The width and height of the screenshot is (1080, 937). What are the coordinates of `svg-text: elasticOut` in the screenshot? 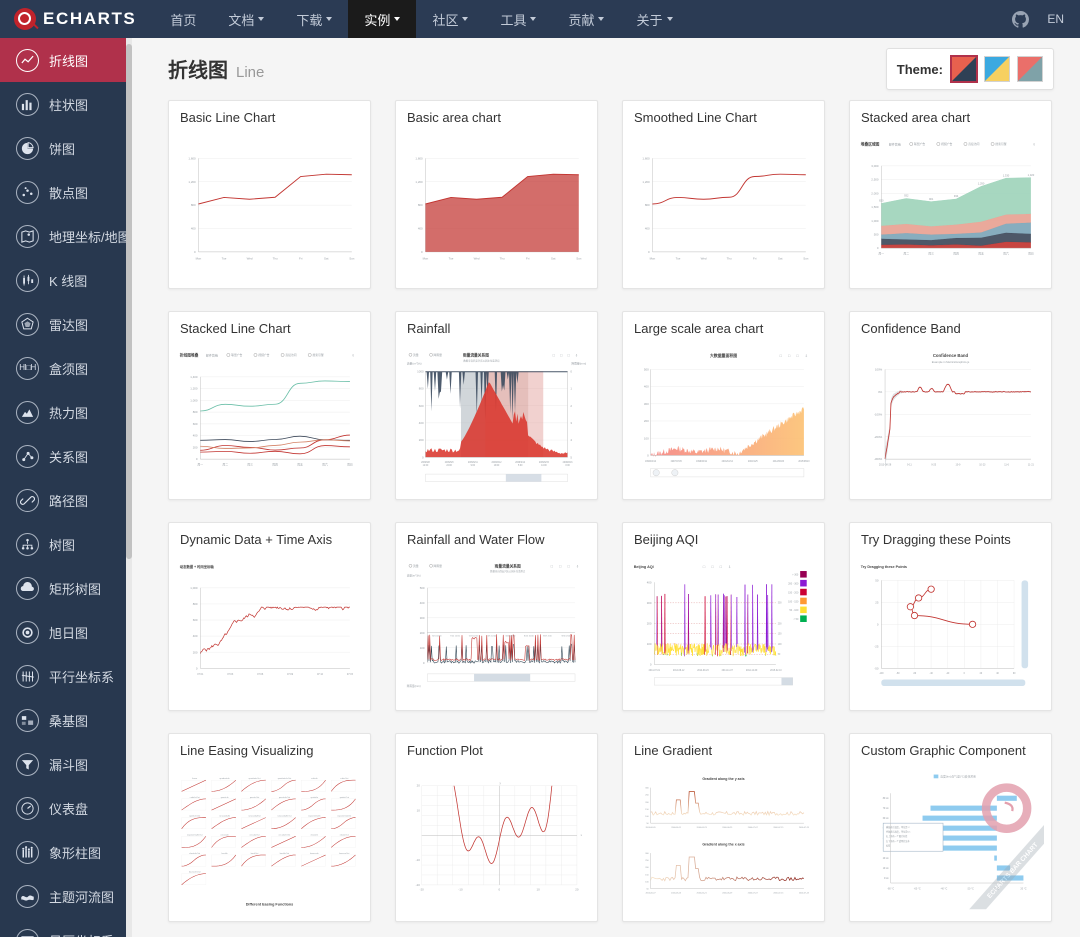 It's located at (345, 834).